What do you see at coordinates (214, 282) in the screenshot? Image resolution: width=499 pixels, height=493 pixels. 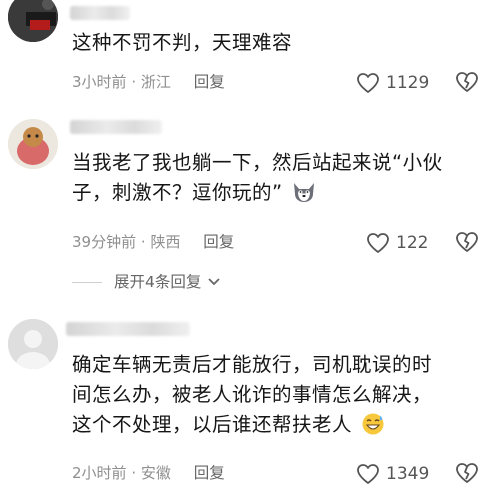 I see `chevron-down-icon` at bounding box center [214, 282].